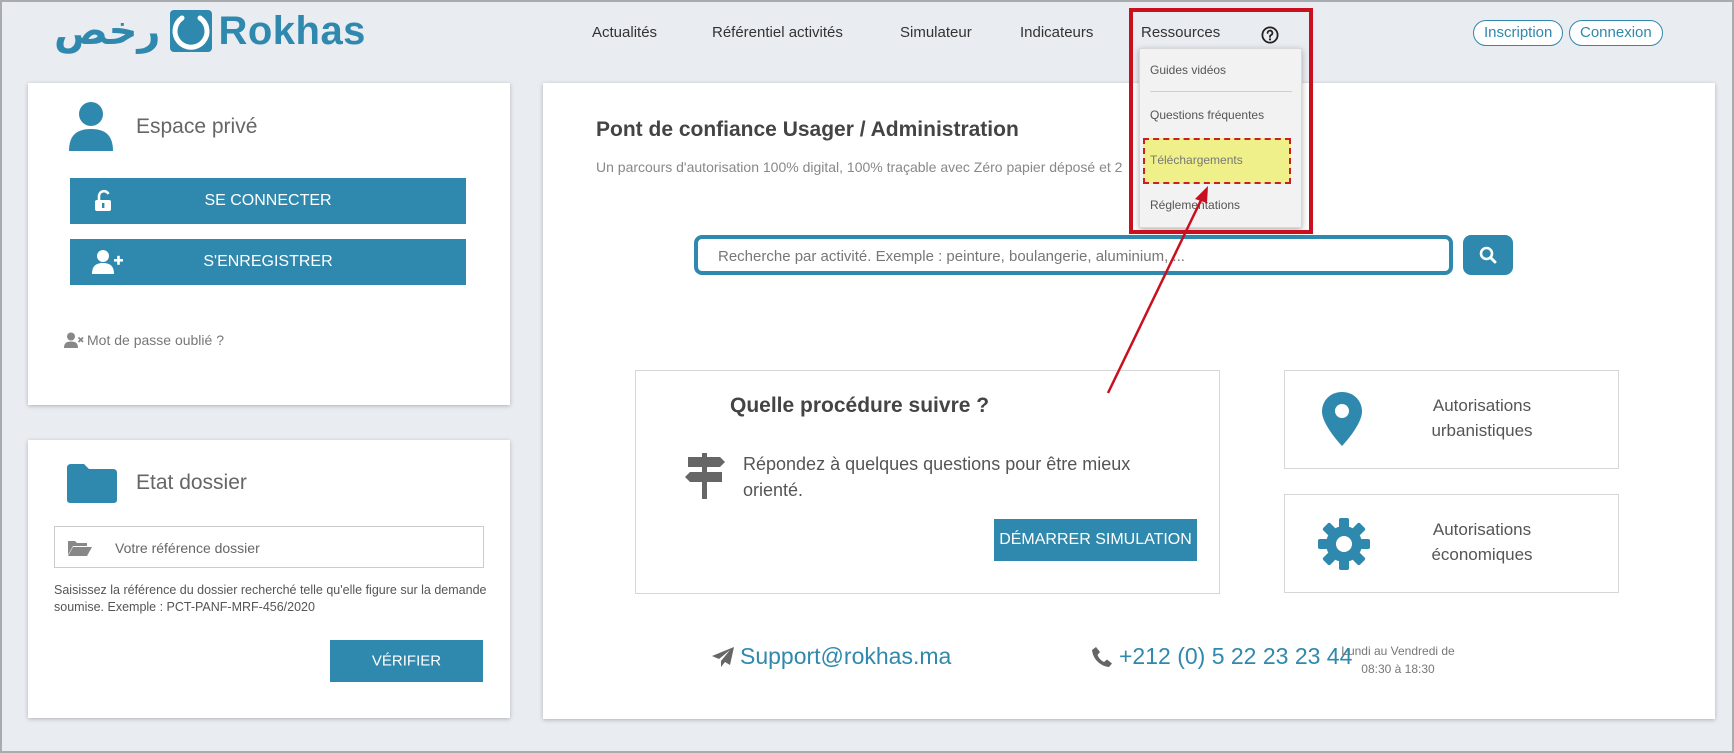 The image size is (1734, 753). Describe the element at coordinates (705, 476) in the screenshot. I see `signpost-icon` at that location.